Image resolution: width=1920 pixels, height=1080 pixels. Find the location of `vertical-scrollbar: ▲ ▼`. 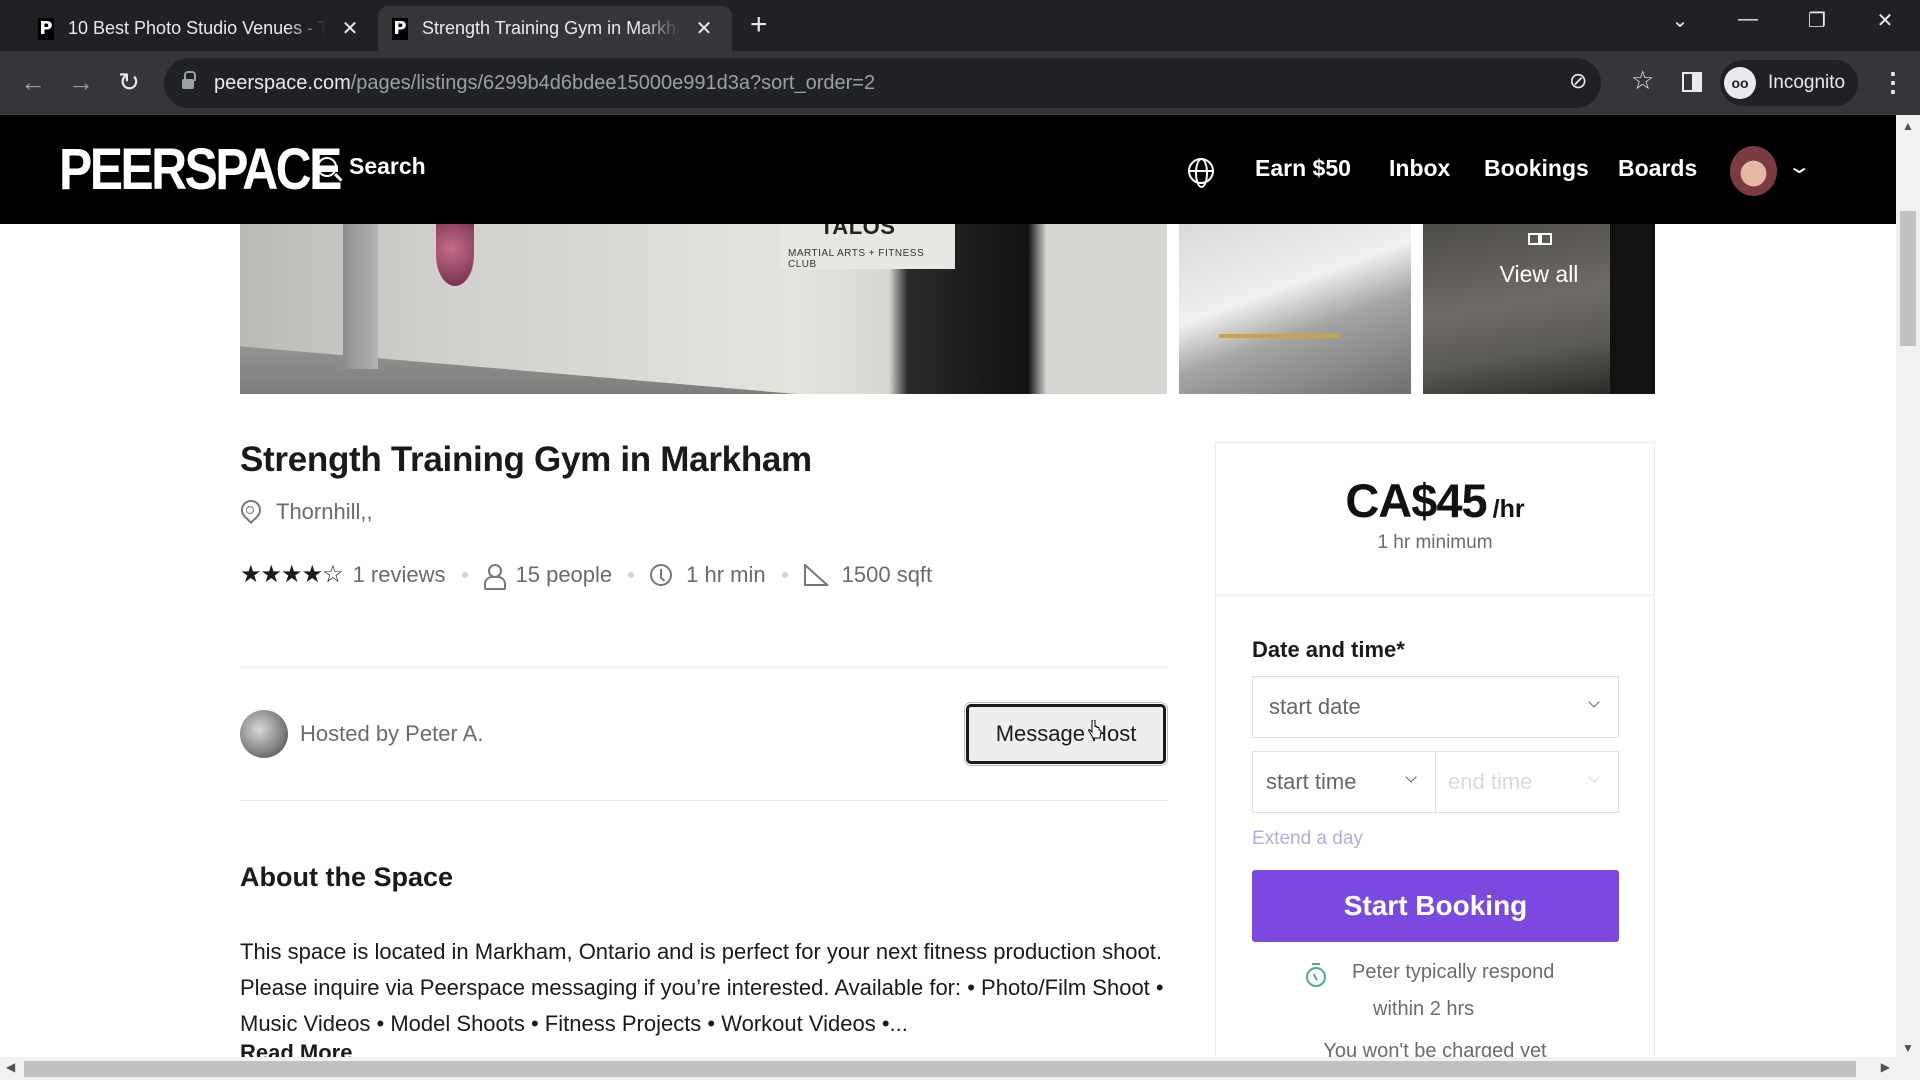

vertical-scrollbar: ▲ ▼ is located at coordinates (1908, 586).